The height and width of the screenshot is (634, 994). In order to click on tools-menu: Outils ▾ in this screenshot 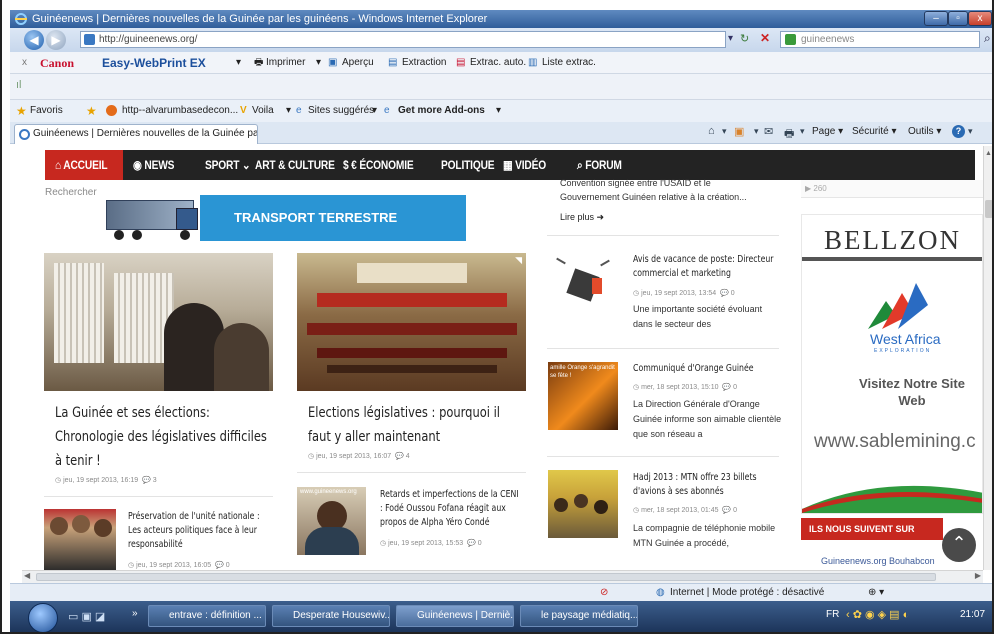, I will do `click(924, 131)`.